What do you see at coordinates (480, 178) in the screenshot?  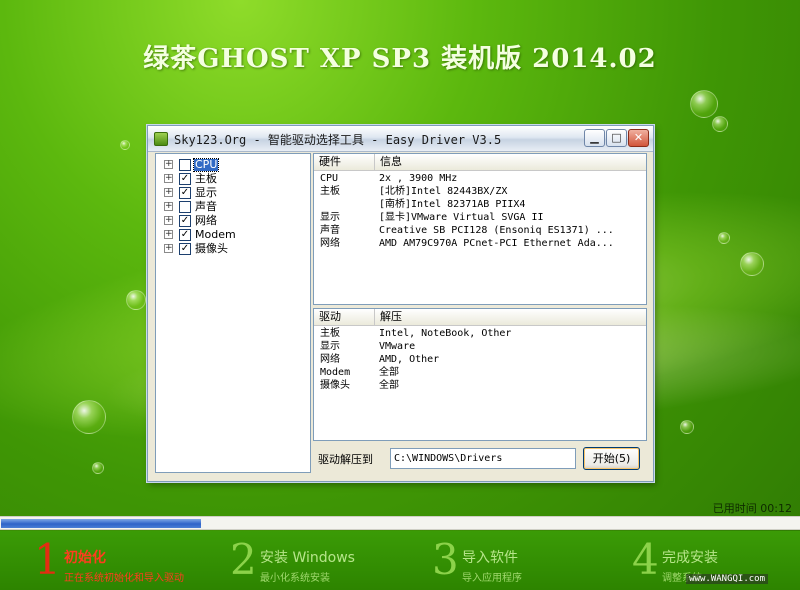 I see `list-row: CPU 2x , 3900 MHz` at bounding box center [480, 178].